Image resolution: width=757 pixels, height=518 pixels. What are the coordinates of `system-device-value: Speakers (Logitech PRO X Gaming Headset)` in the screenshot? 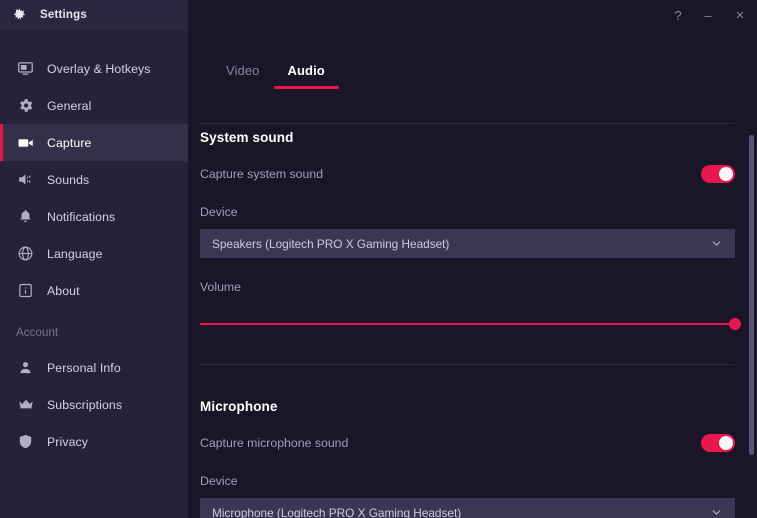 It's located at (331, 243).